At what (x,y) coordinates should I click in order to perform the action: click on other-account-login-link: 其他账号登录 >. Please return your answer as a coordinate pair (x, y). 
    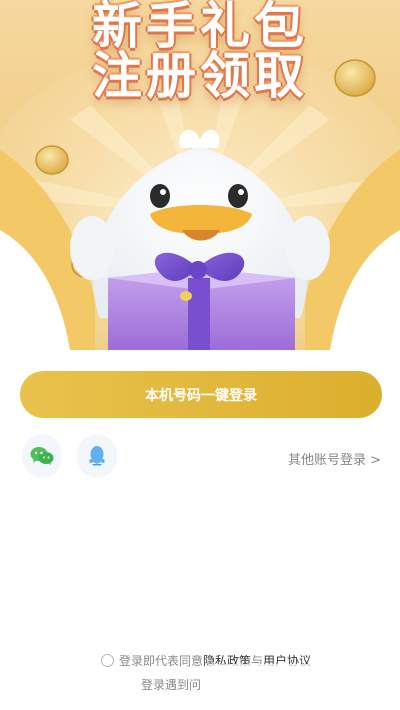
    Looking at the image, I should click on (334, 458).